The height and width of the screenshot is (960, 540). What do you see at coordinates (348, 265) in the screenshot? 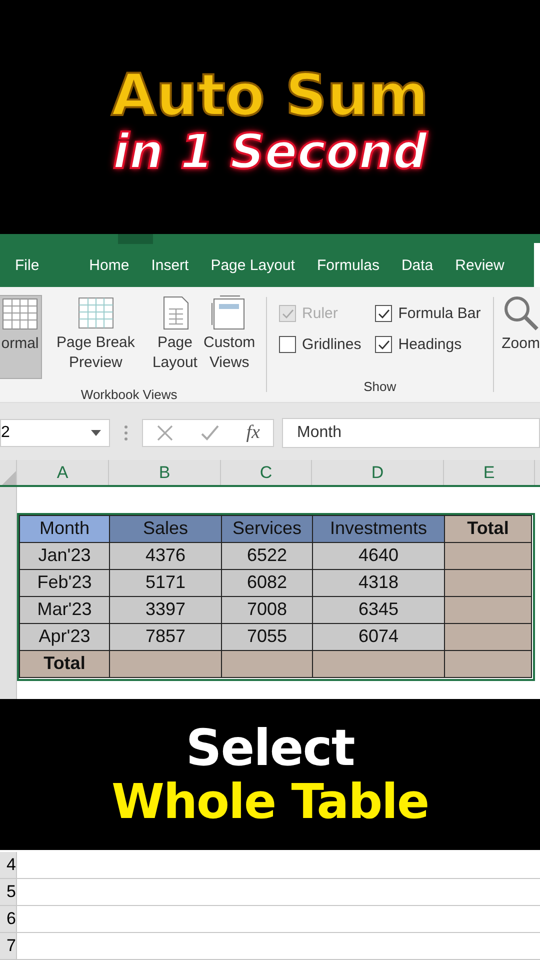
I see `ribbon-tab: Formulas` at bounding box center [348, 265].